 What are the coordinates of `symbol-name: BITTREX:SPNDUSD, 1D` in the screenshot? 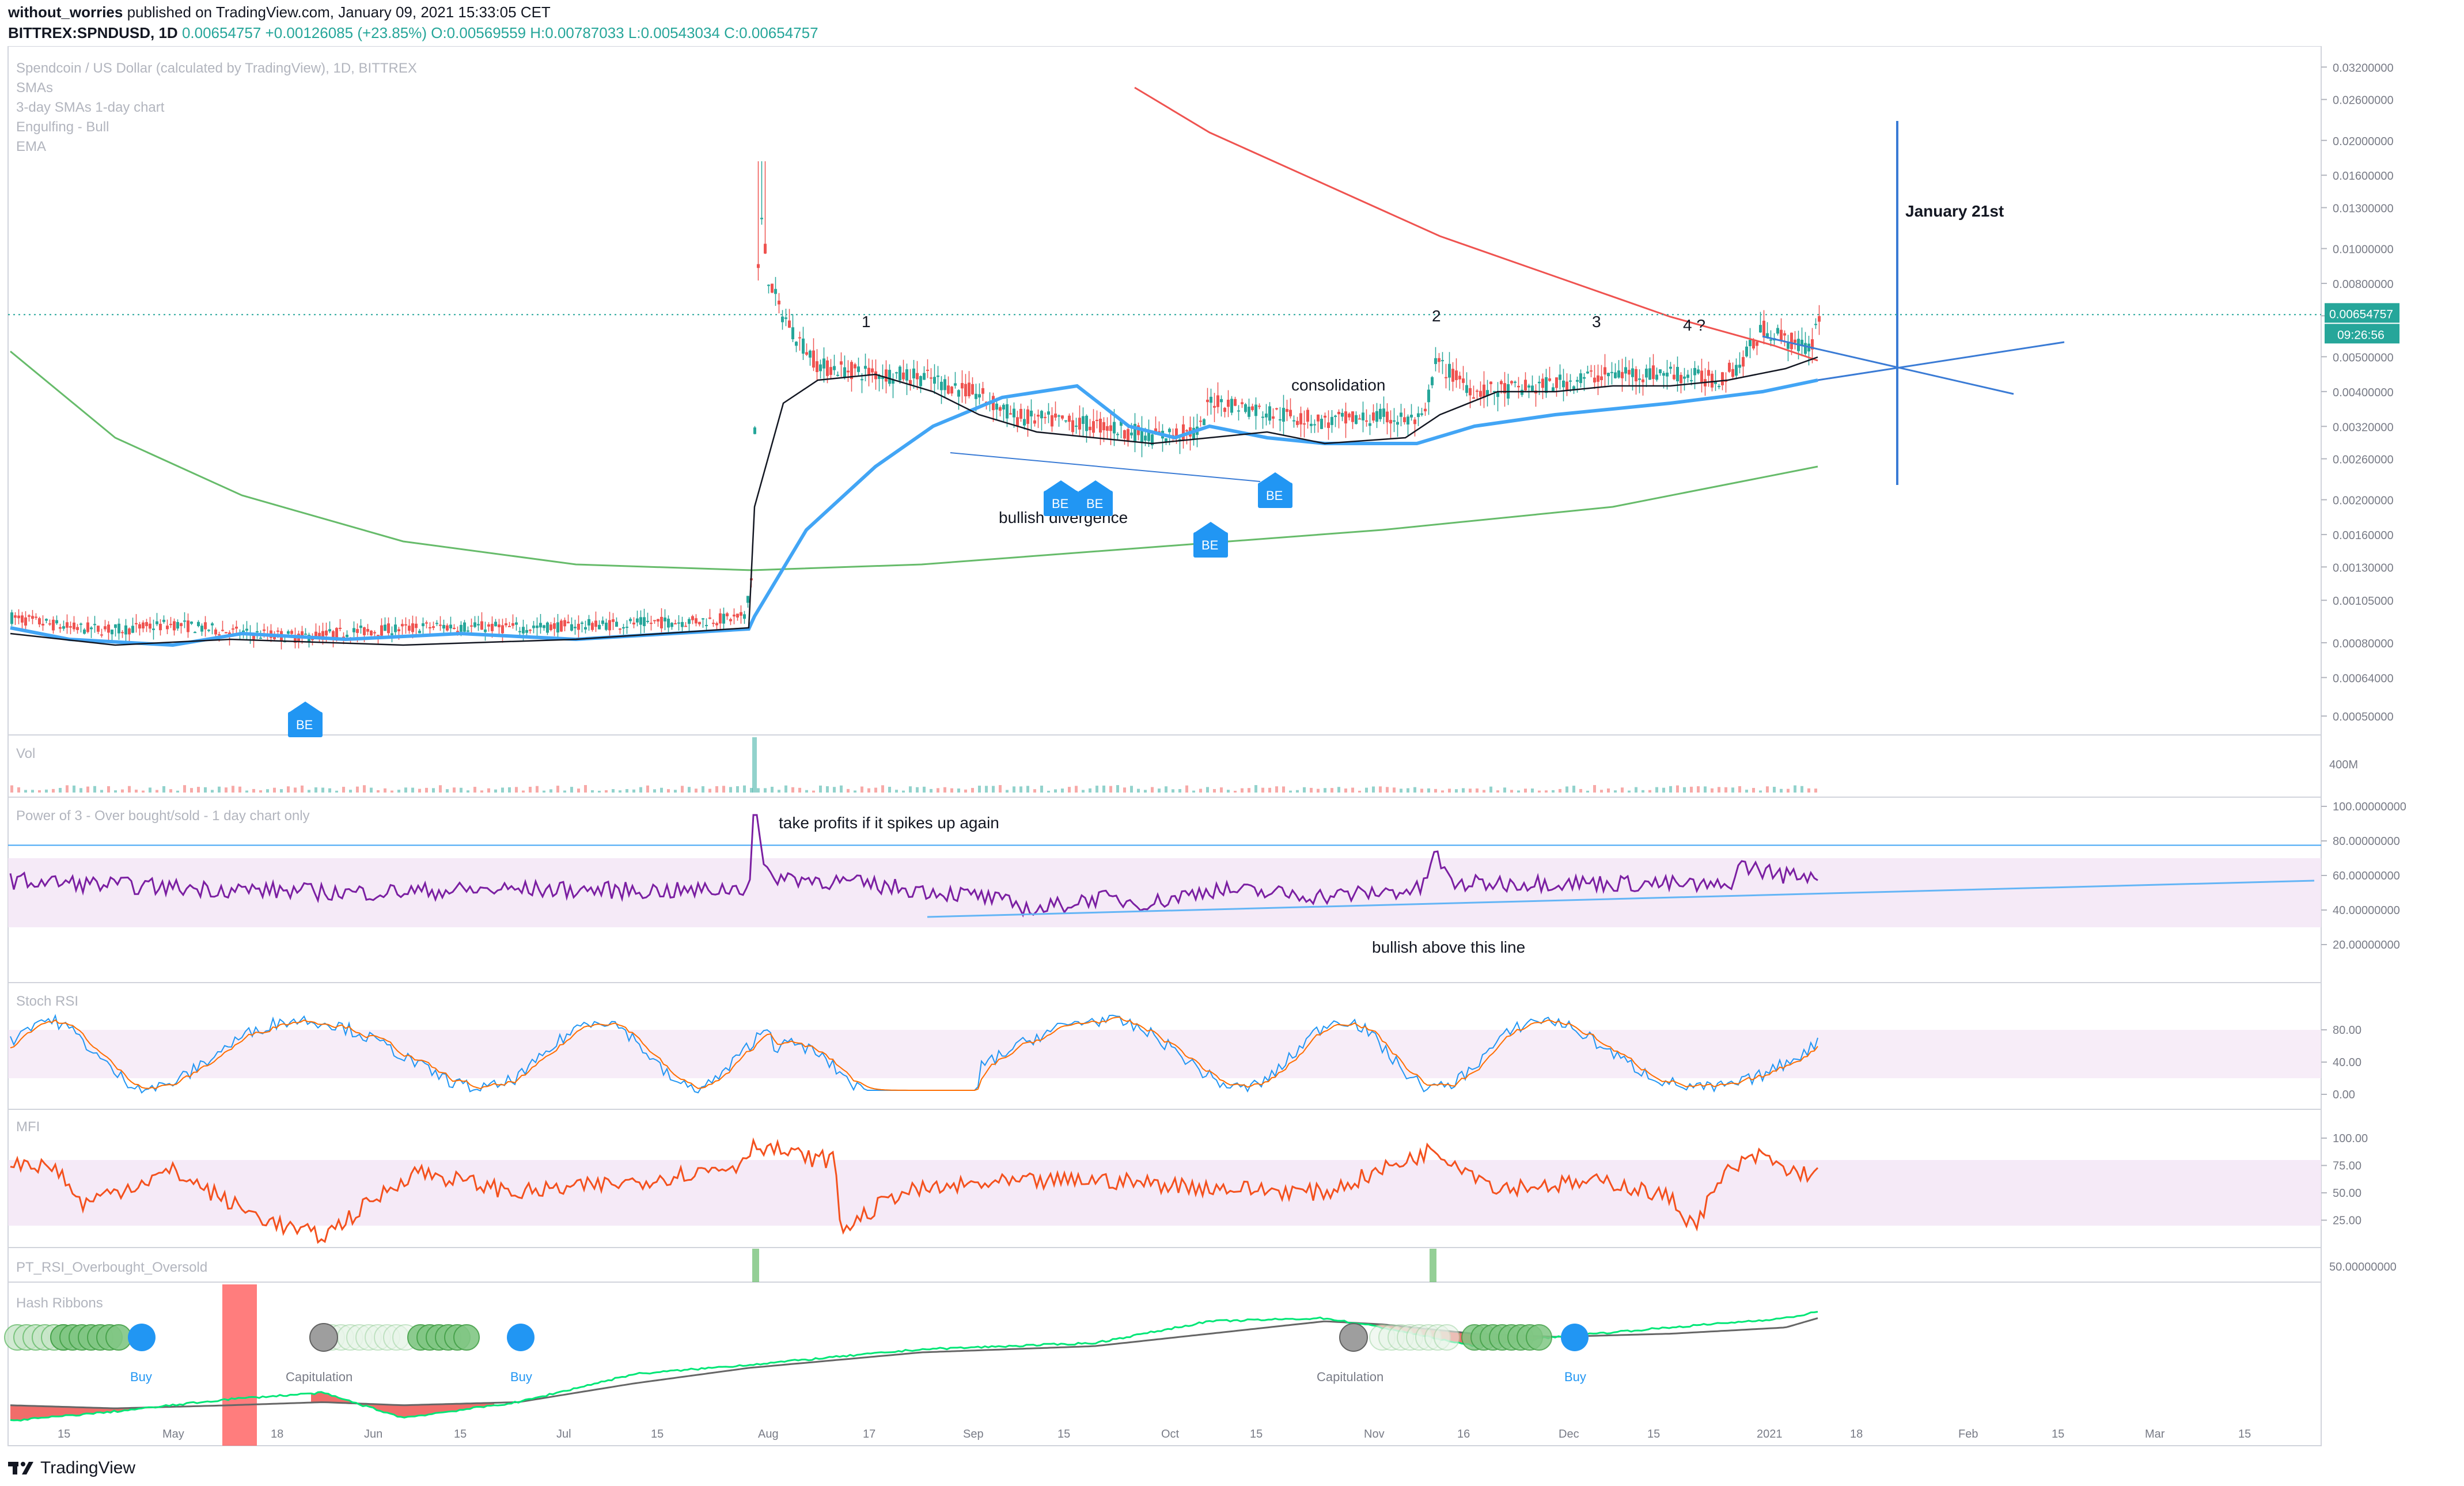 It's located at (93, 32).